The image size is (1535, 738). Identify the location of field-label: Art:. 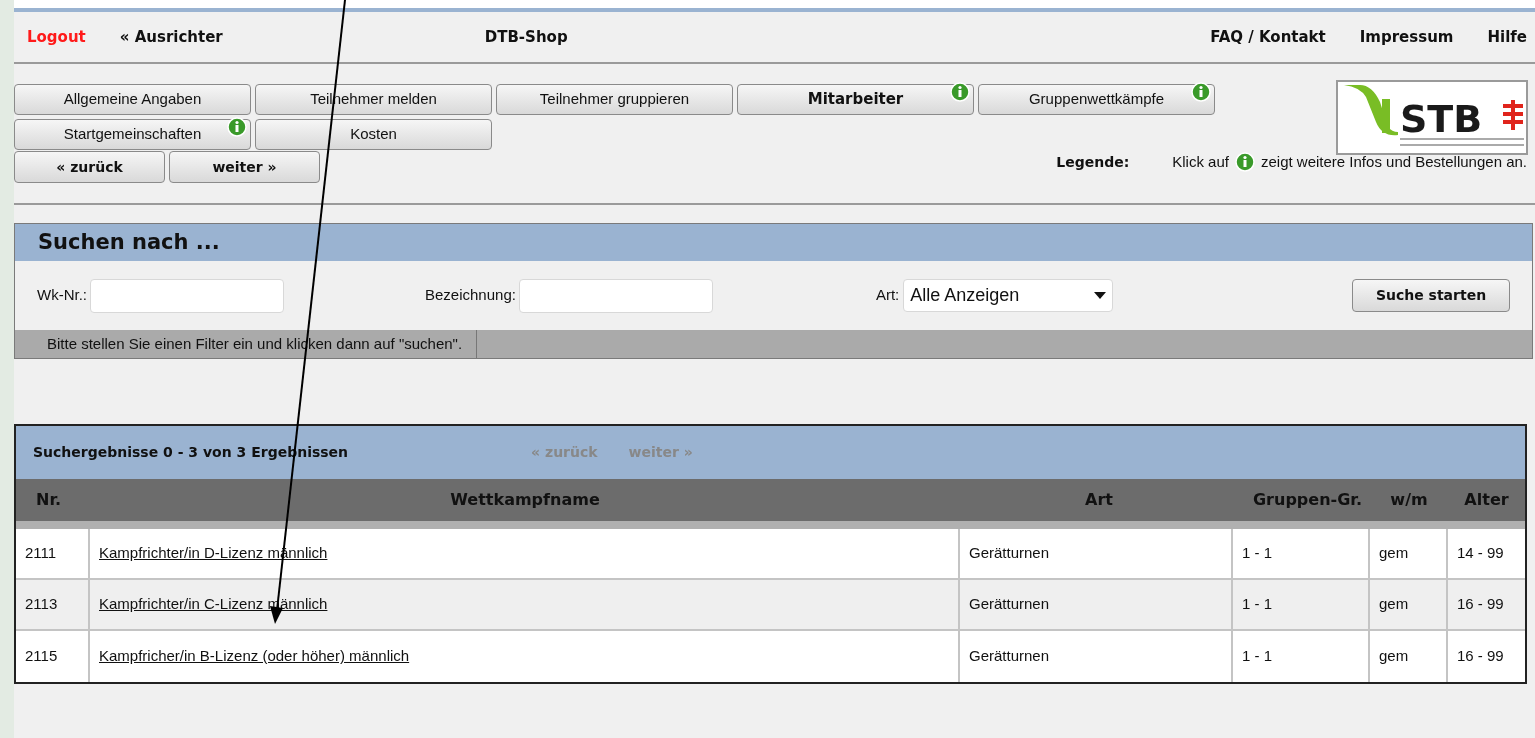
(887, 295).